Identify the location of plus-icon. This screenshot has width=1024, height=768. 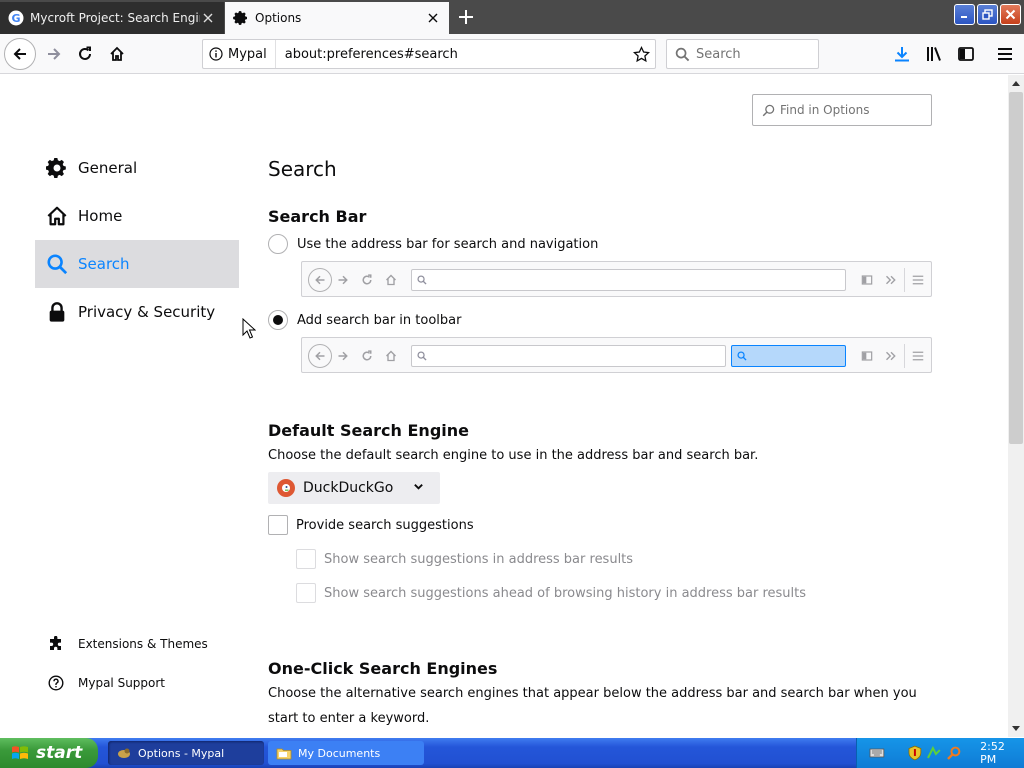
(466, 17).